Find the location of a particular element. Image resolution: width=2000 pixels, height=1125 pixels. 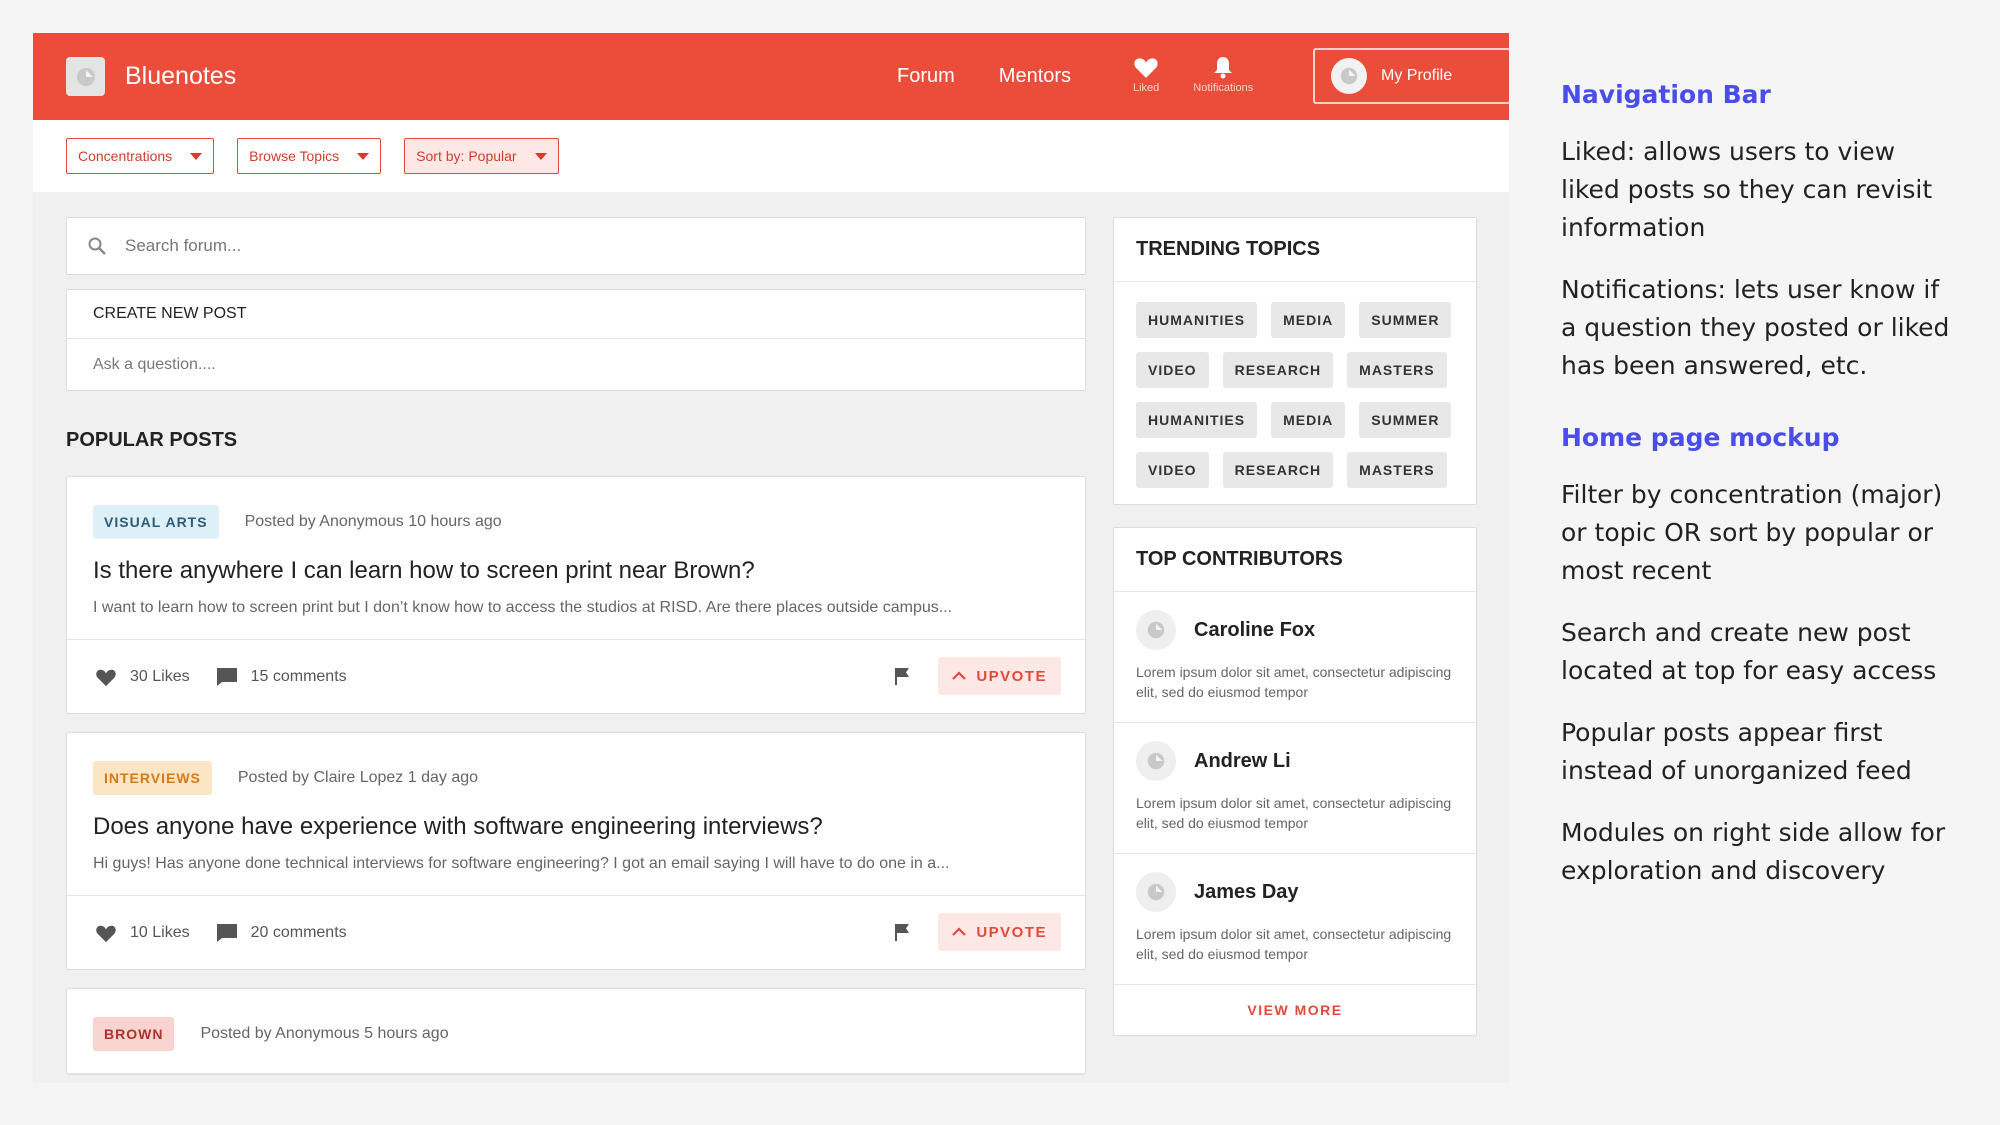

create-post-card: CREATE NEW POST is located at coordinates (576, 340).